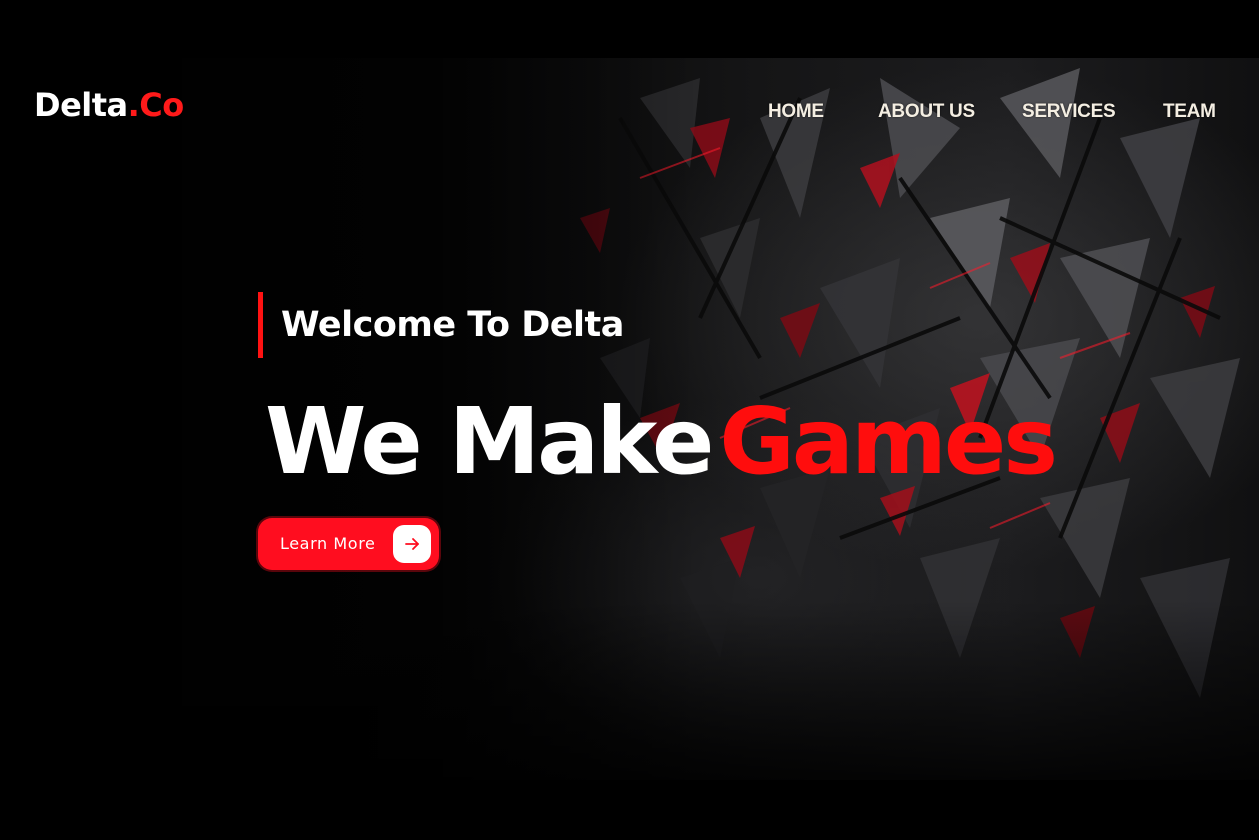 This screenshot has height=840, width=1259. What do you see at coordinates (412, 544) in the screenshot?
I see `arrow-right-icon` at bounding box center [412, 544].